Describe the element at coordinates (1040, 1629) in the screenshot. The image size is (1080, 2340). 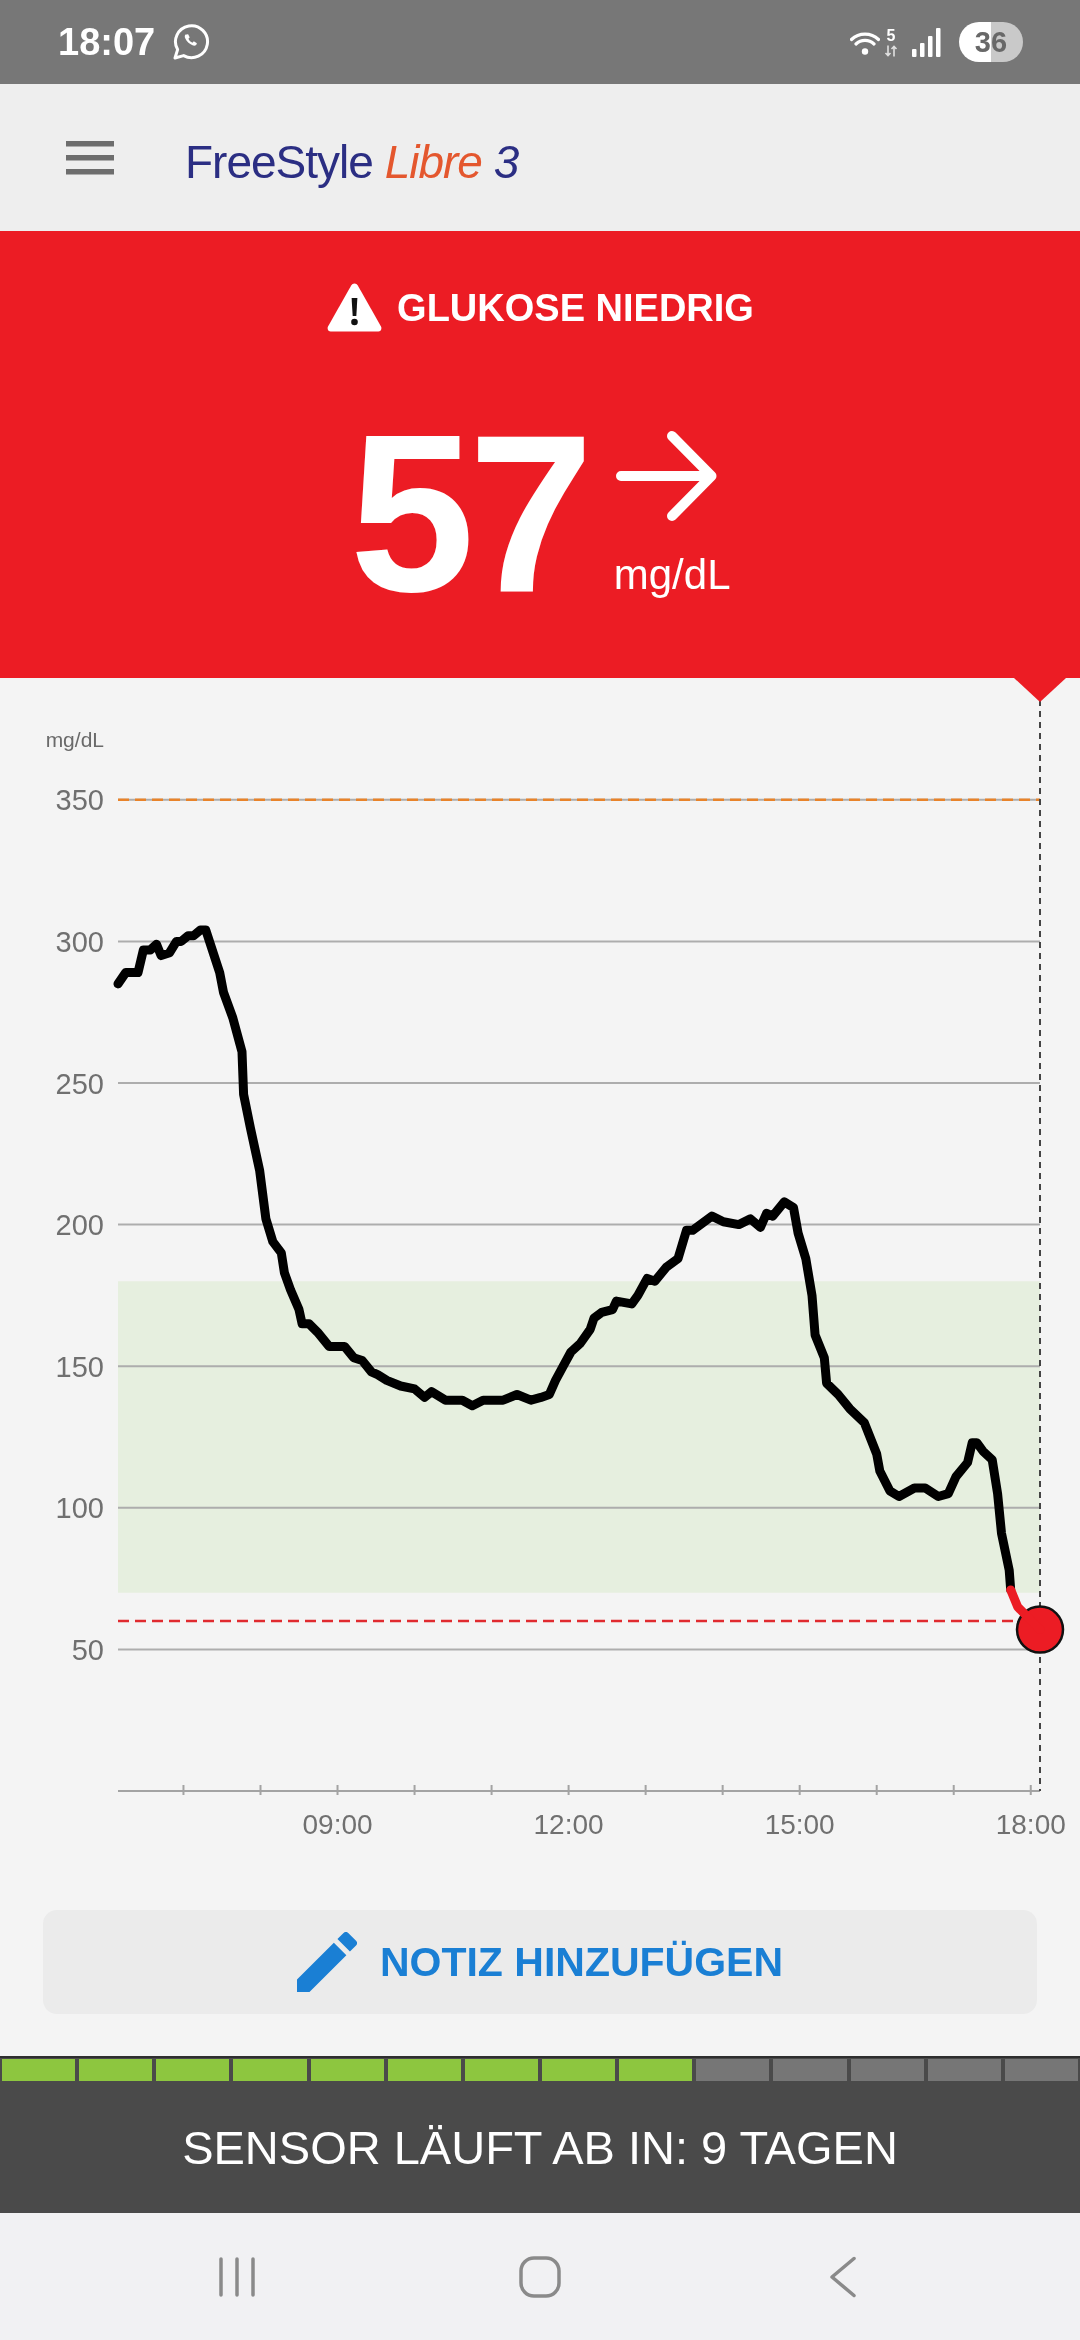
I see `current-value-marker` at that location.